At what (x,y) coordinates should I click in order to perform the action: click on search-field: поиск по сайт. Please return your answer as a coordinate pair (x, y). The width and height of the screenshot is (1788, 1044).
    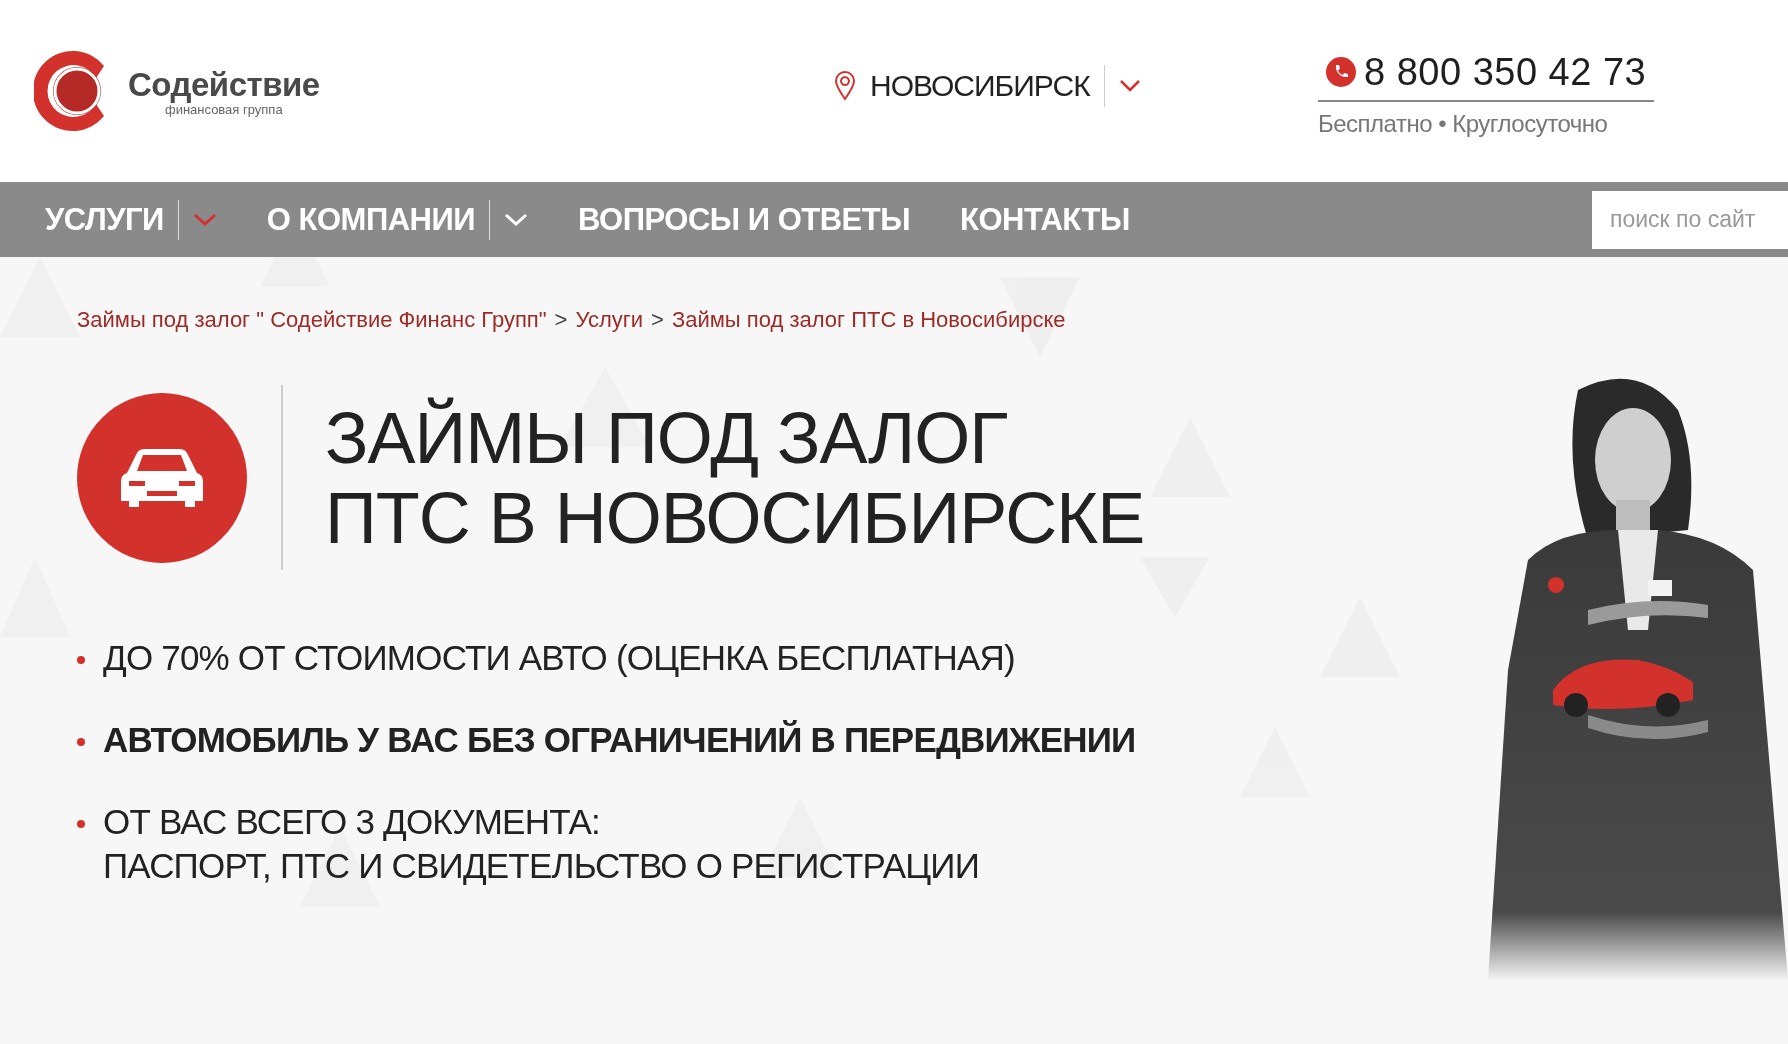
    Looking at the image, I should click on (1690, 219).